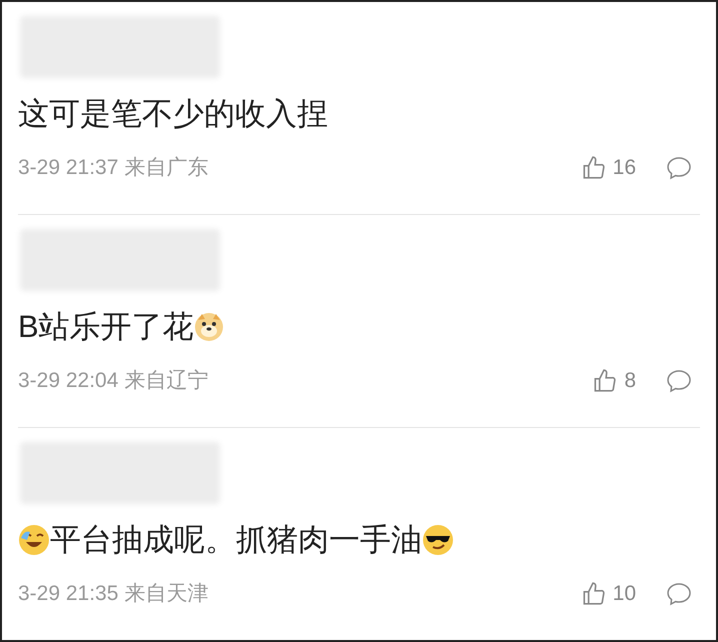 Image resolution: width=718 pixels, height=642 pixels. Describe the element at coordinates (173, 114) in the screenshot. I see `comment-text: 这可是笔不少的收入捏` at that location.